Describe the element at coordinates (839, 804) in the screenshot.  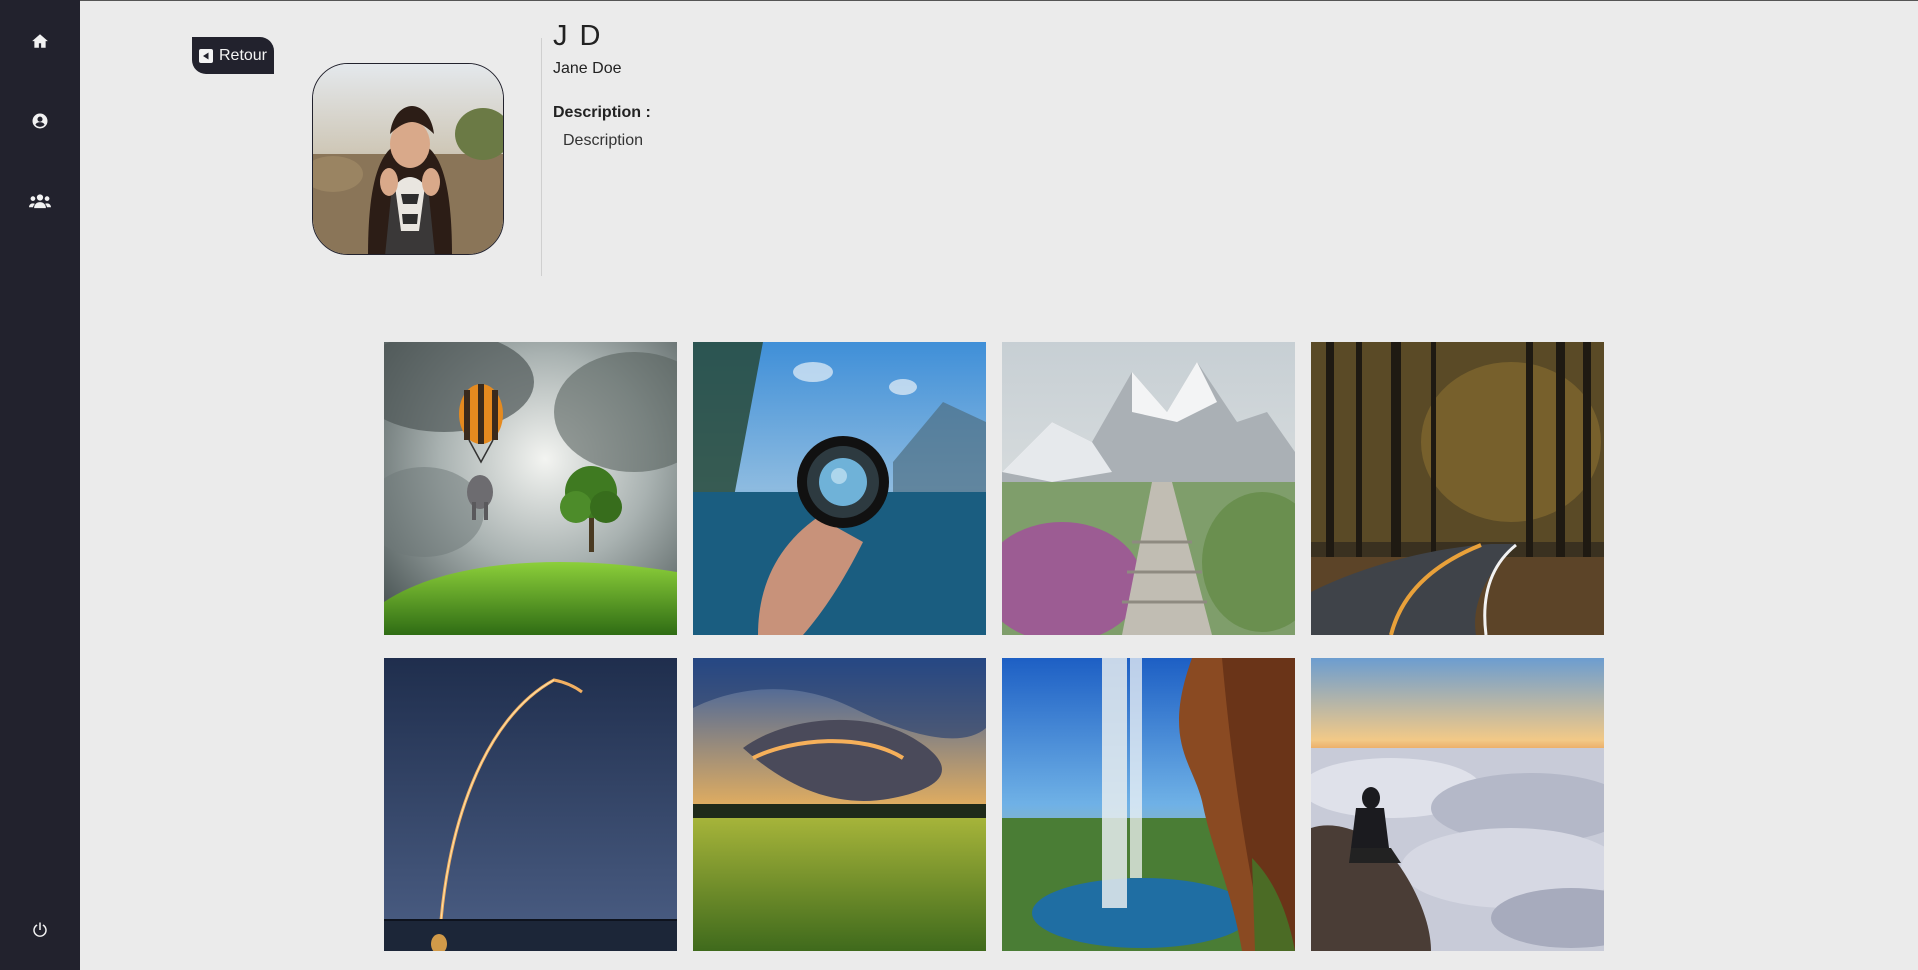
I see `gallery-image-sunset-field` at that location.